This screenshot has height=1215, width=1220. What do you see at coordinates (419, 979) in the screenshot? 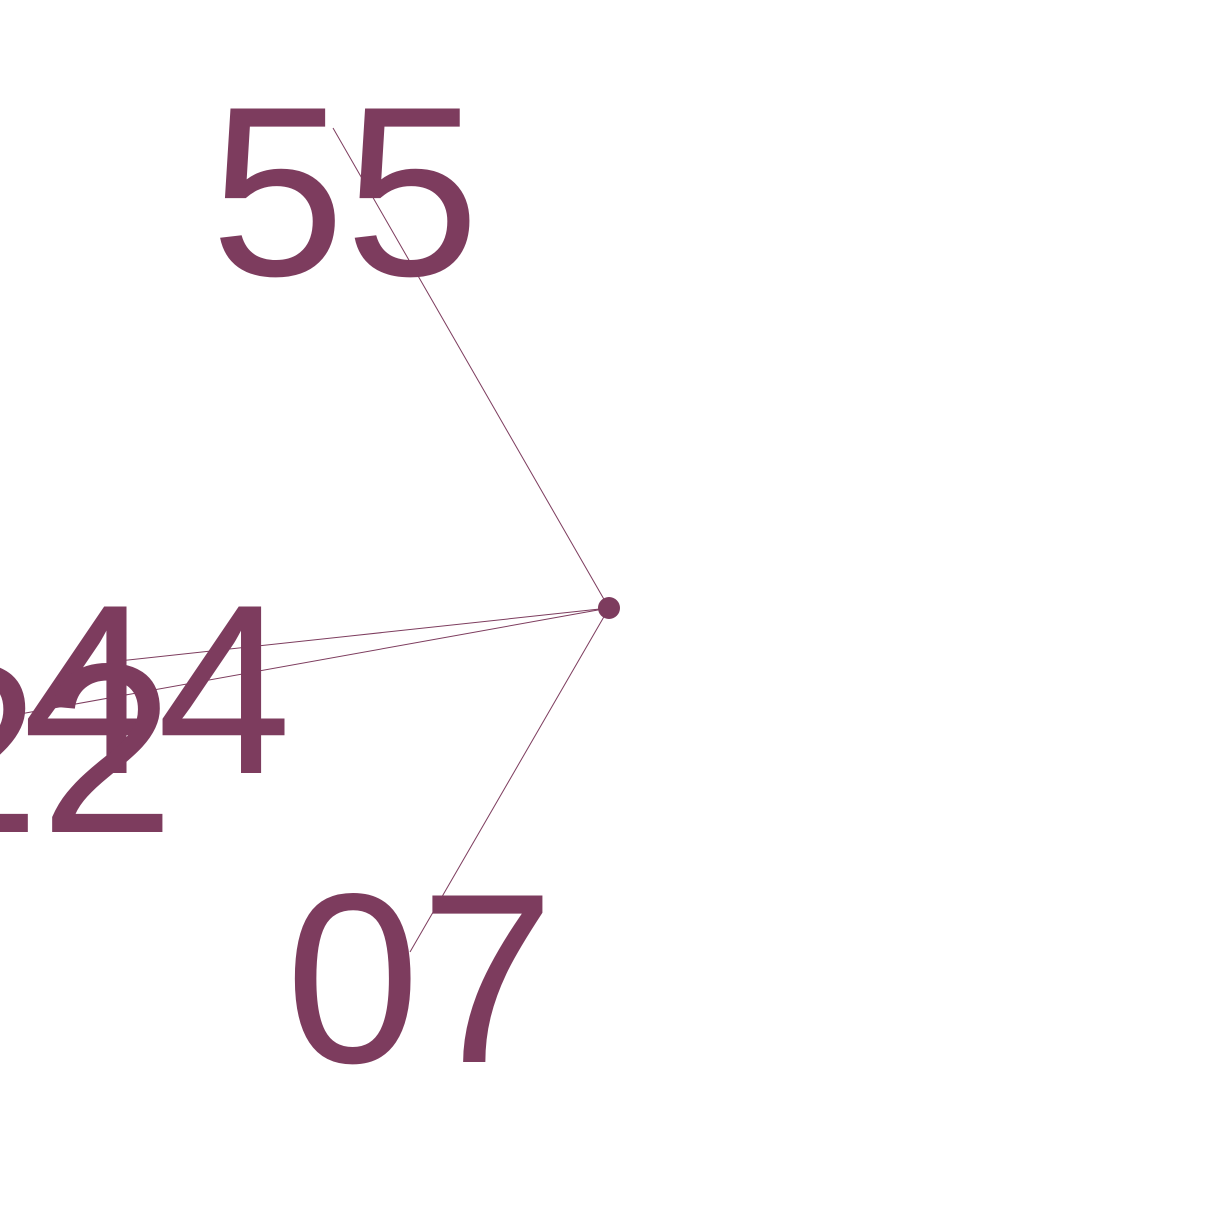
I see `node-label-07: 07` at bounding box center [419, 979].